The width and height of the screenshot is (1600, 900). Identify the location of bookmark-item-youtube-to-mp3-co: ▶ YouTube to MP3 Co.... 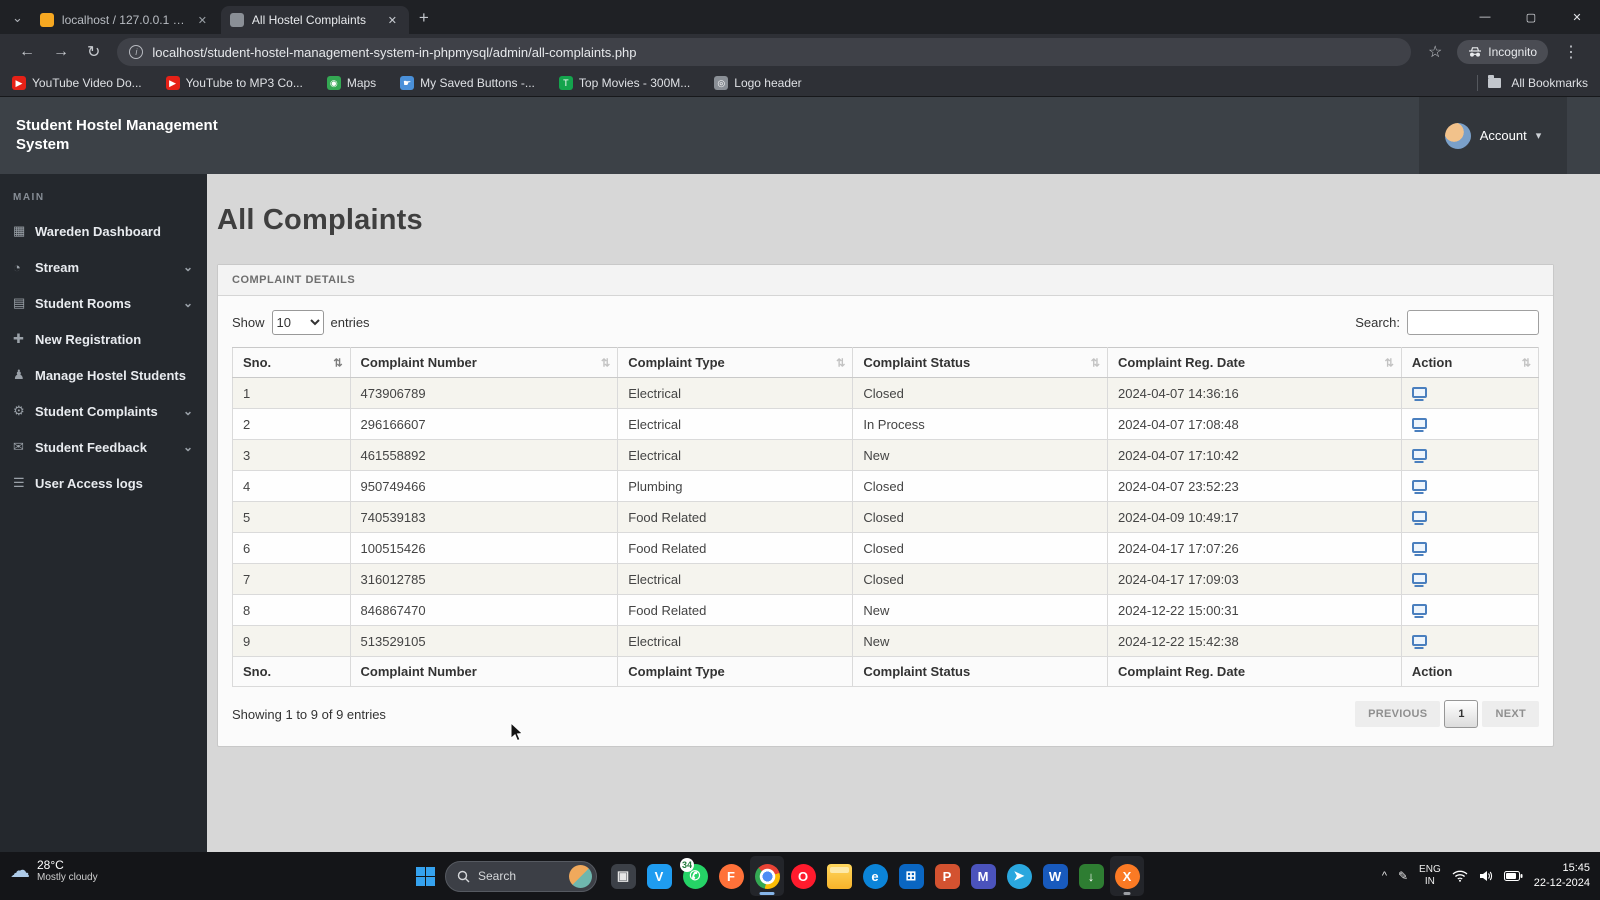
(234, 83).